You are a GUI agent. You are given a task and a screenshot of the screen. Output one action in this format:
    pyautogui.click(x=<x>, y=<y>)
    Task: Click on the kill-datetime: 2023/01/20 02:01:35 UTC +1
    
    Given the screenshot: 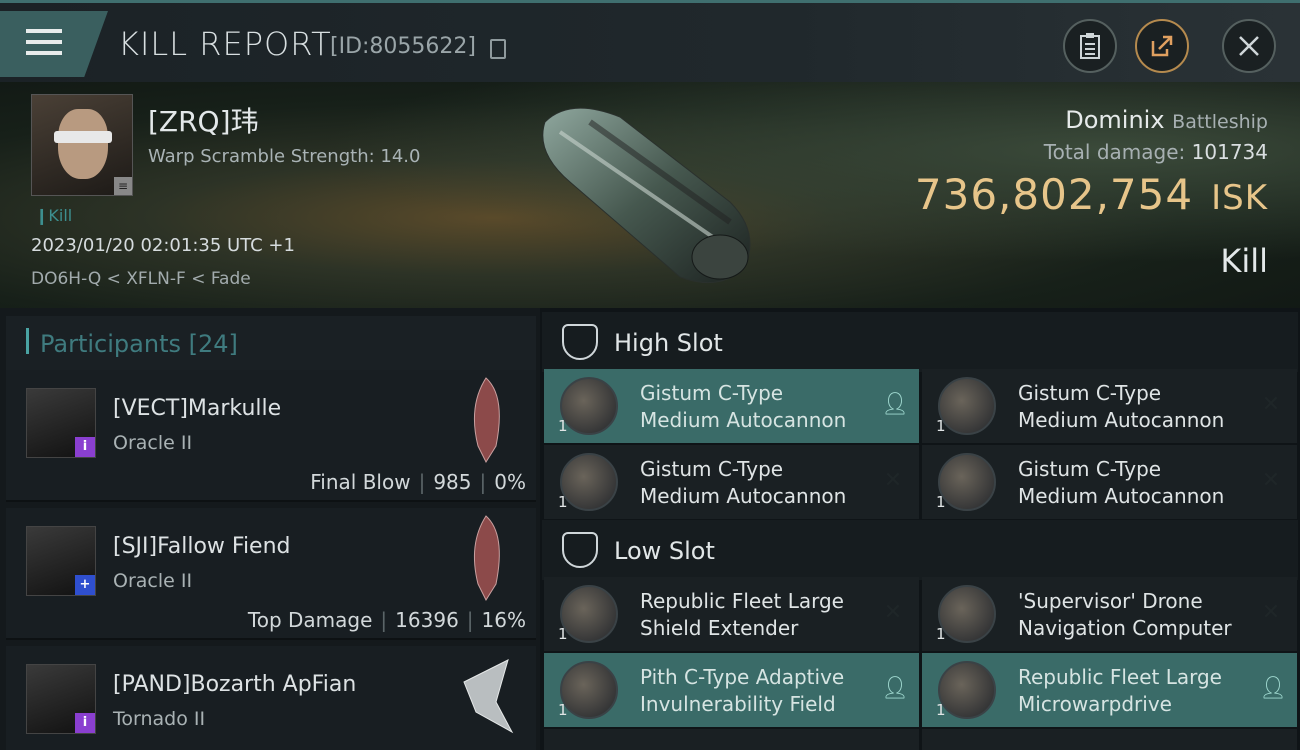 What is the action you would take?
    pyautogui.click(x=163, y=245)
    